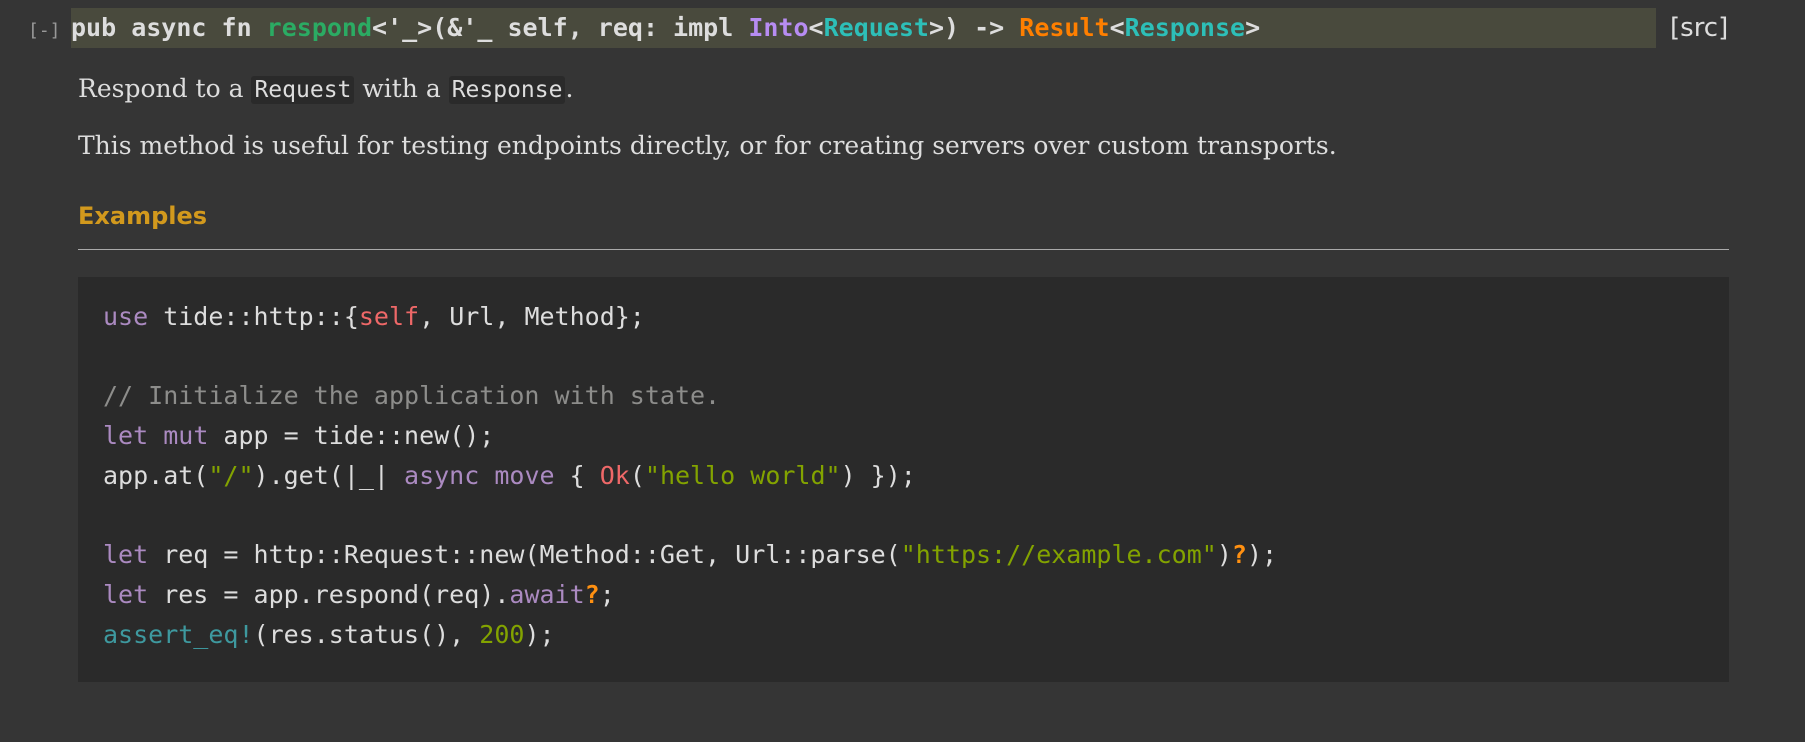 This screenshot has width=1805, height=742. Describe the element at coordinates (319, 27) in the screenshot. I see `fn-name-link: respond` at that location.